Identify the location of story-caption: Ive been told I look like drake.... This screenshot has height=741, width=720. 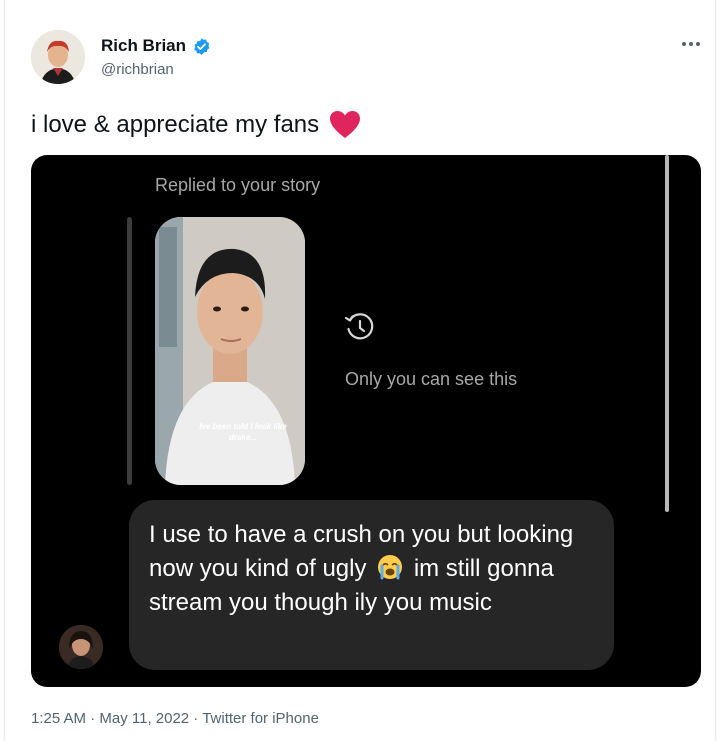
(243, 432).